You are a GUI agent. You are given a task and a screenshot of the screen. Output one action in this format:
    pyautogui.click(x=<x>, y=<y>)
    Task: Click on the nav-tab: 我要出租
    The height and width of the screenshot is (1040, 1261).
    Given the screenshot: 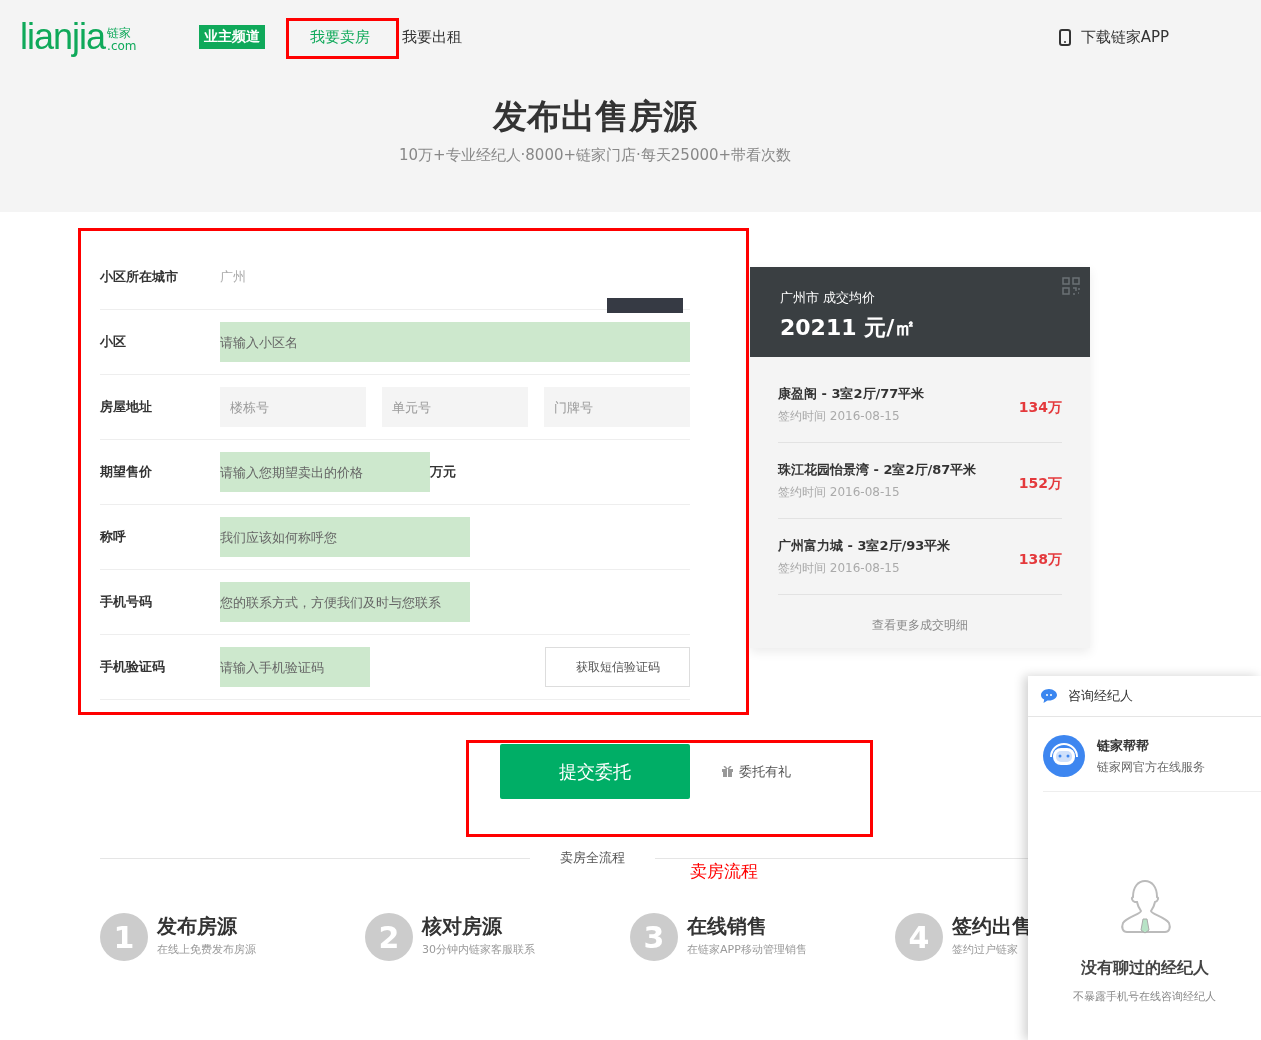 What is the action you would take?
    pyautogui.click(x=432, y=37)
    